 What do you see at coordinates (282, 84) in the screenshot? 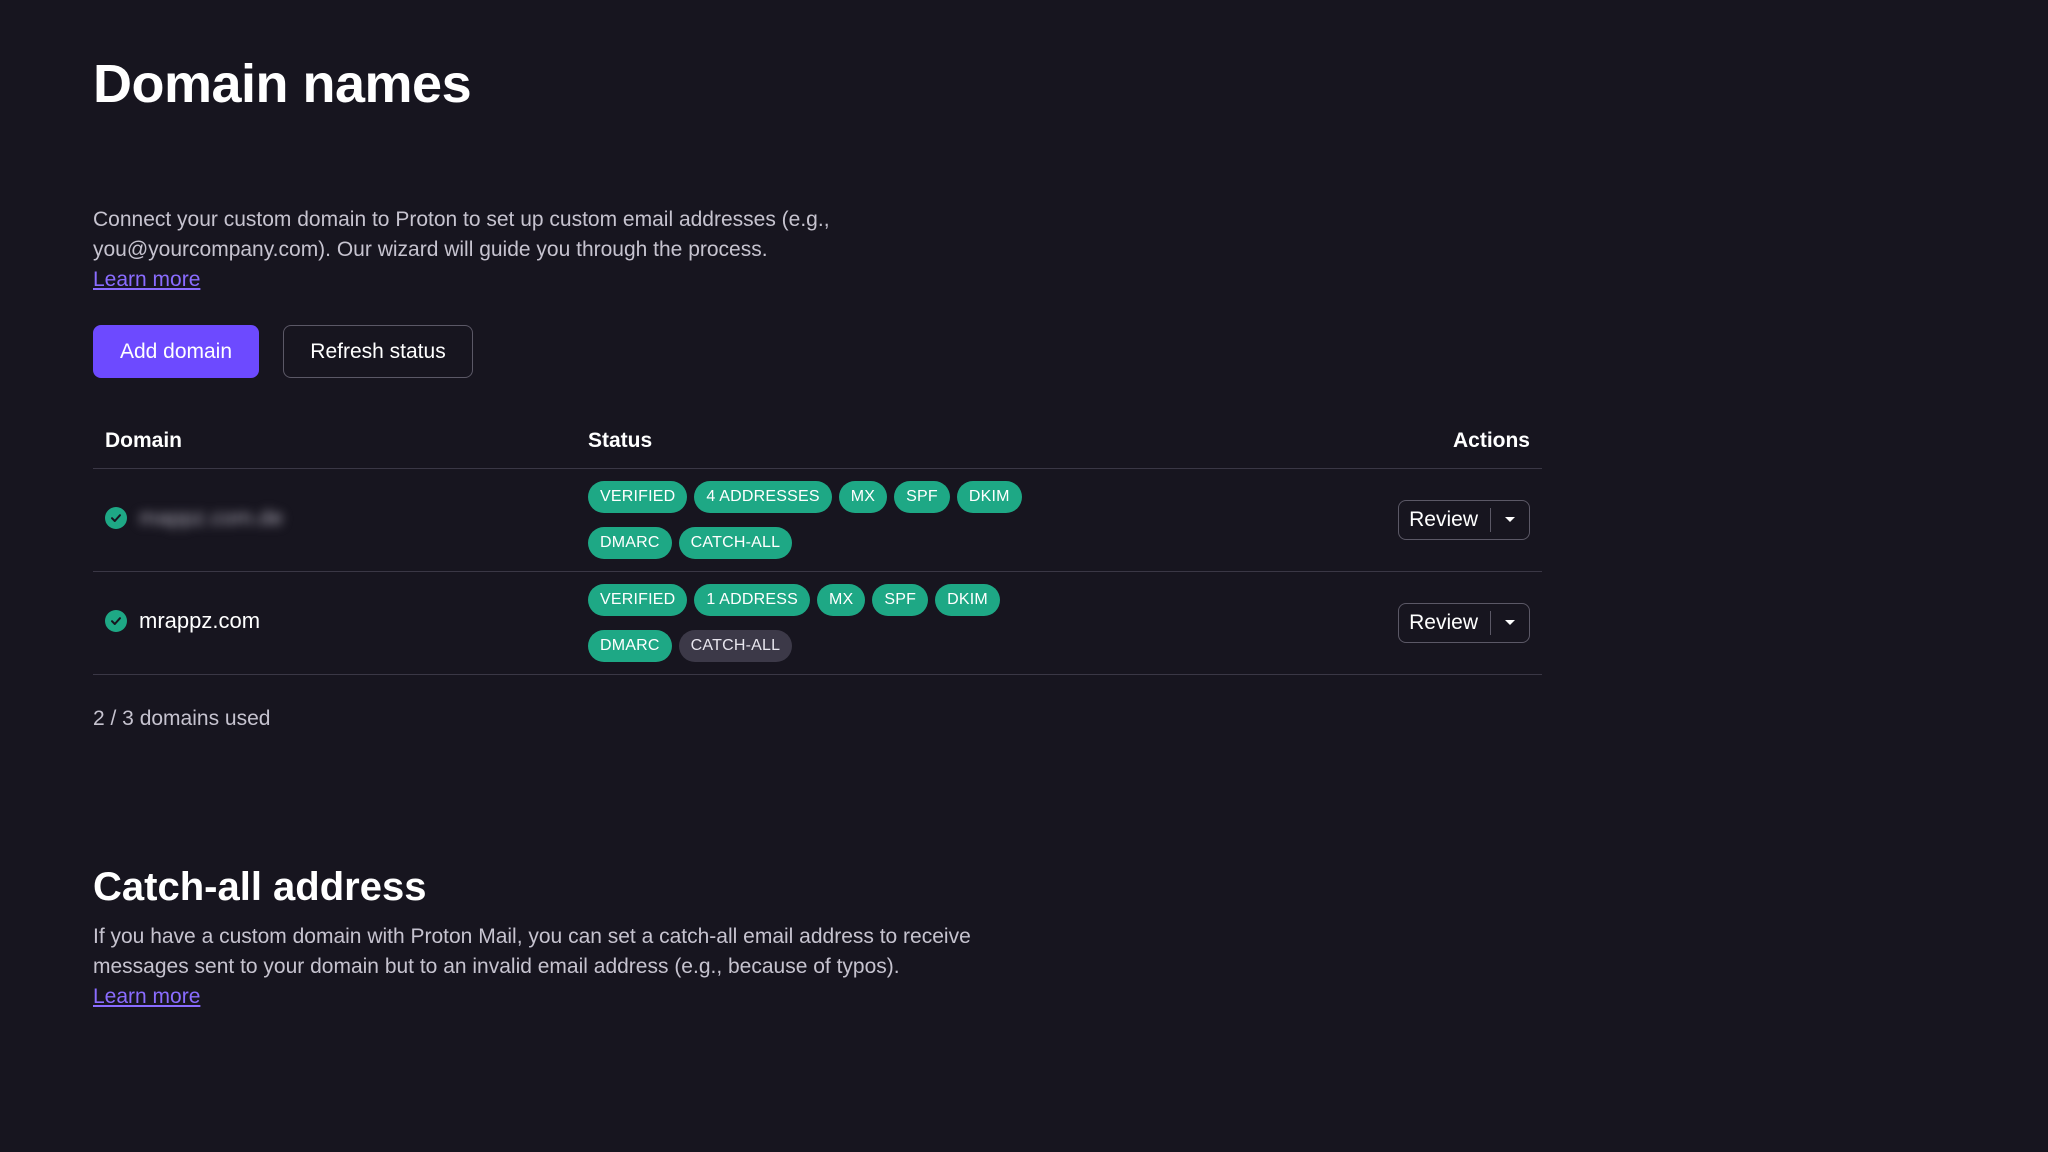
I see `page-title: Domain names` at bounding box center [282, 84].